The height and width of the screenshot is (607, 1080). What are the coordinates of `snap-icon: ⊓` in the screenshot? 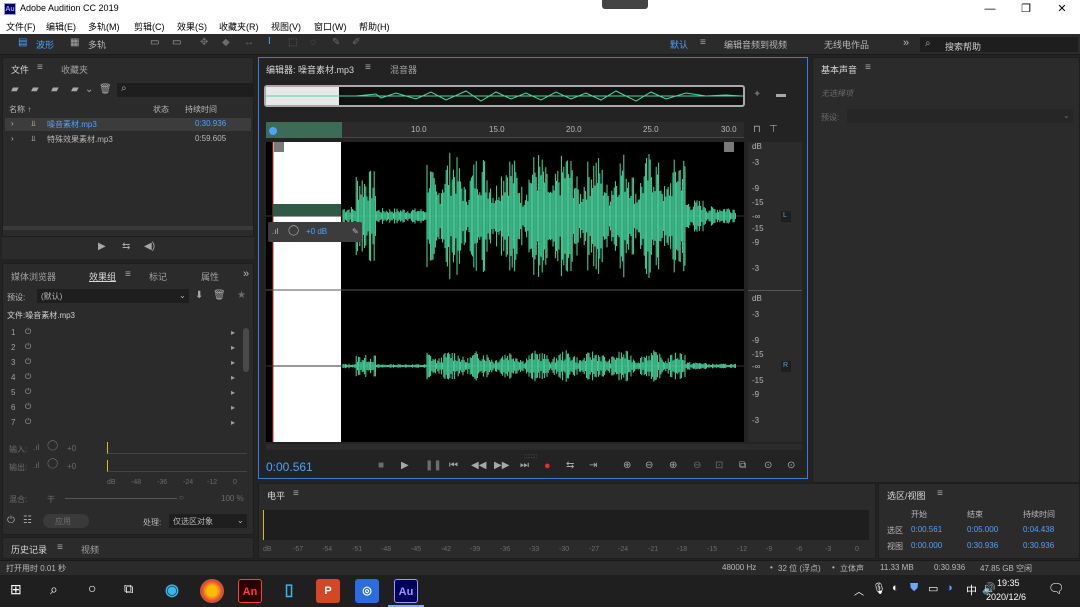 It's located at (757, 129).